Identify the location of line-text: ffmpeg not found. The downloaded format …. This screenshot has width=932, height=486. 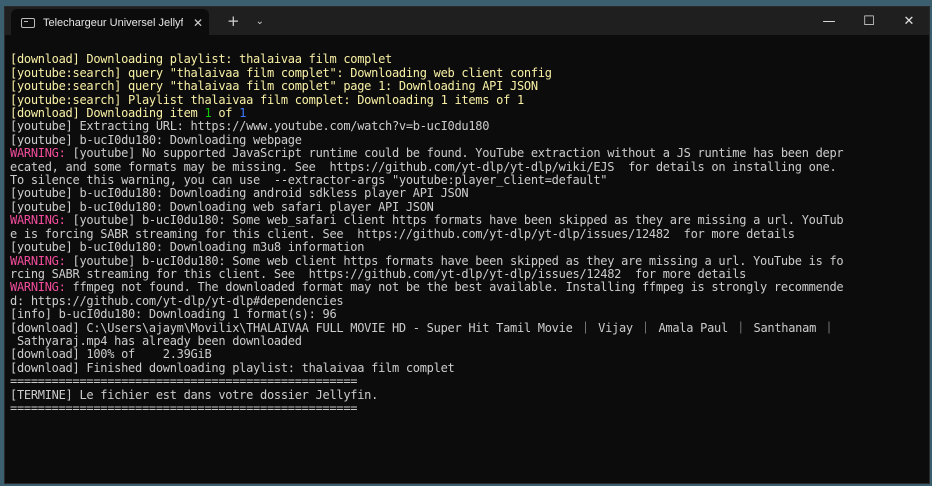
(454, 287).